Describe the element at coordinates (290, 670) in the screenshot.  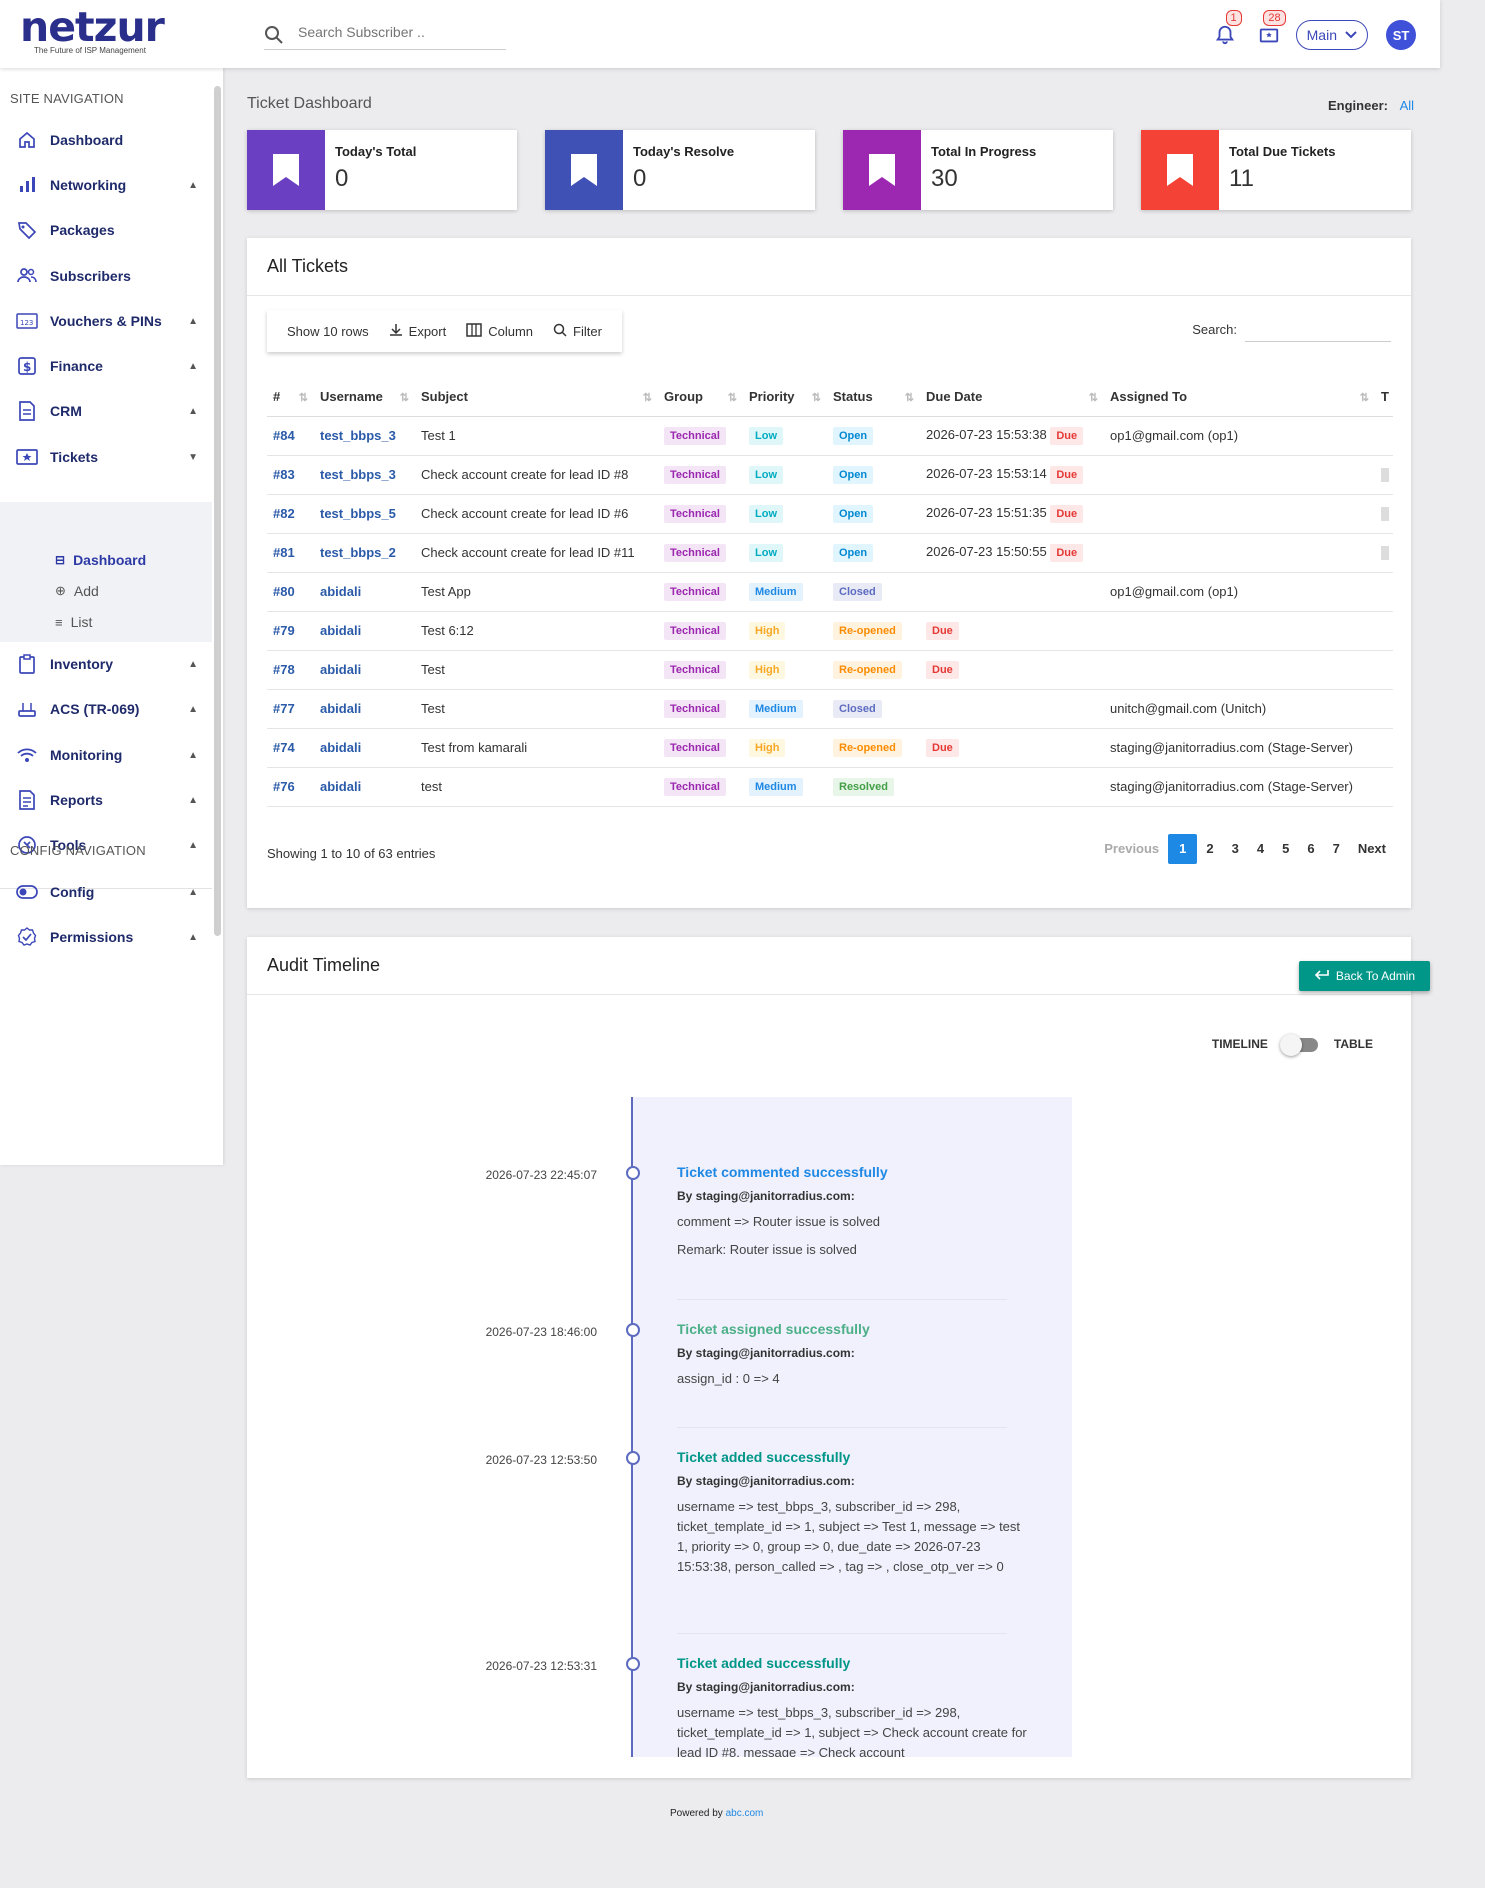
I see `ticket-id-link: #78` at that location.